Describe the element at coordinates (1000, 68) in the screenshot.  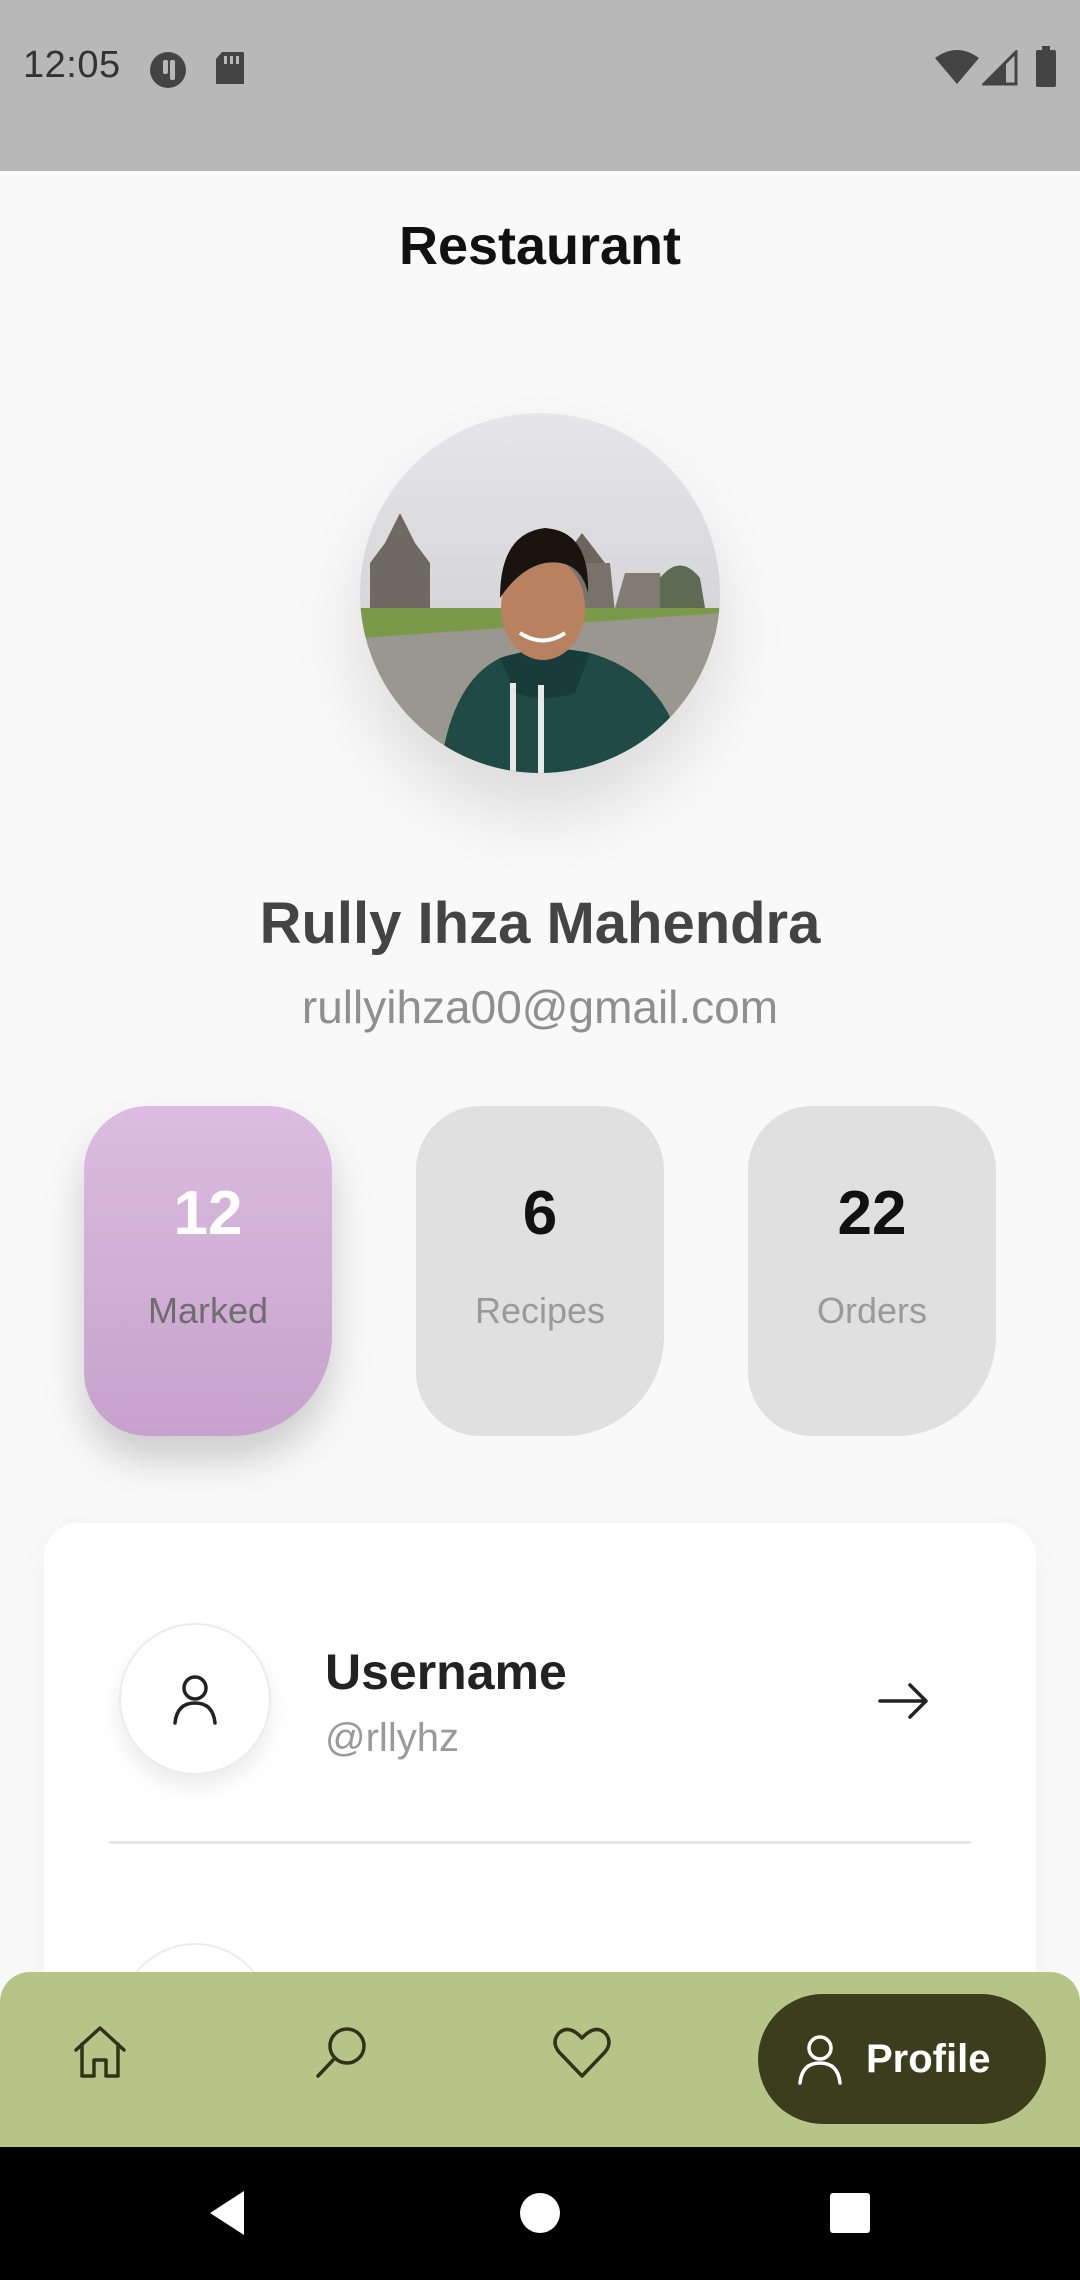
I see `cell-signal-icon` at that location.